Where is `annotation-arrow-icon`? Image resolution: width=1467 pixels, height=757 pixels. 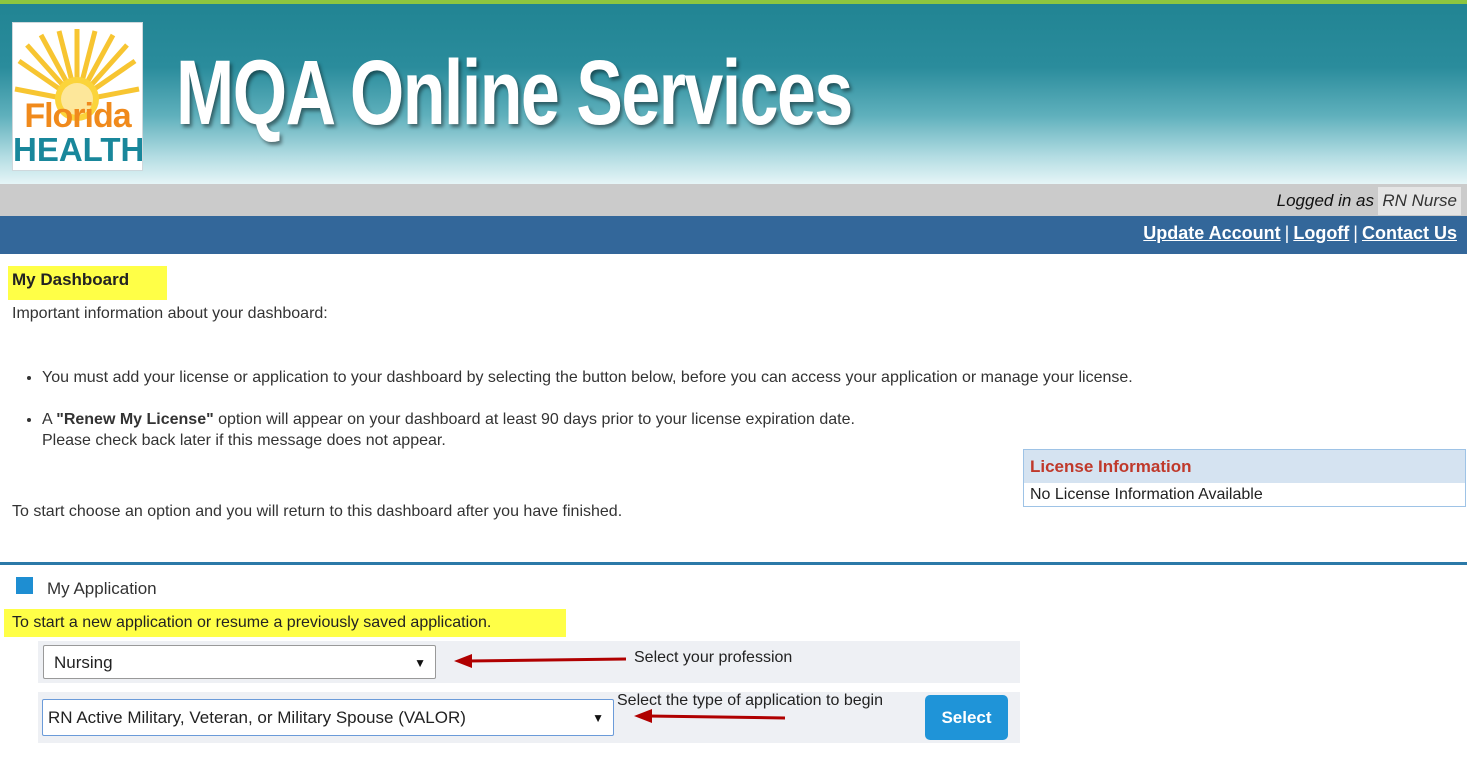
annotation-arrow-icon is located at coordinates (540, 661).